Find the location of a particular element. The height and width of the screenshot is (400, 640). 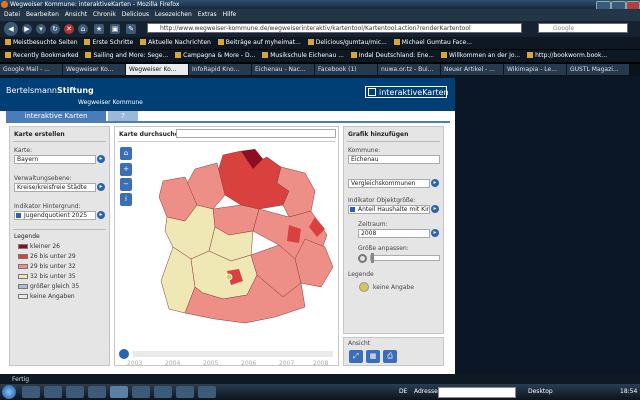

verwaltung-dropdown-icon: ▸ is located at coordinates (101, 187).